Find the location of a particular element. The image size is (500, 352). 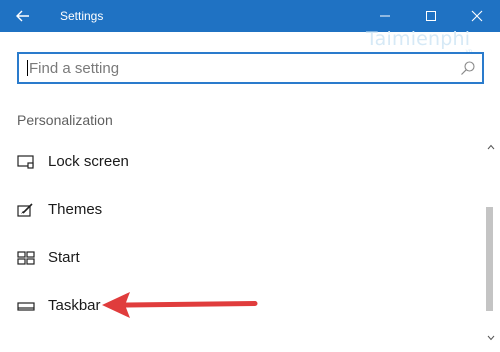

search-placeholder: Find a setting is located at coordinates (74, 68).